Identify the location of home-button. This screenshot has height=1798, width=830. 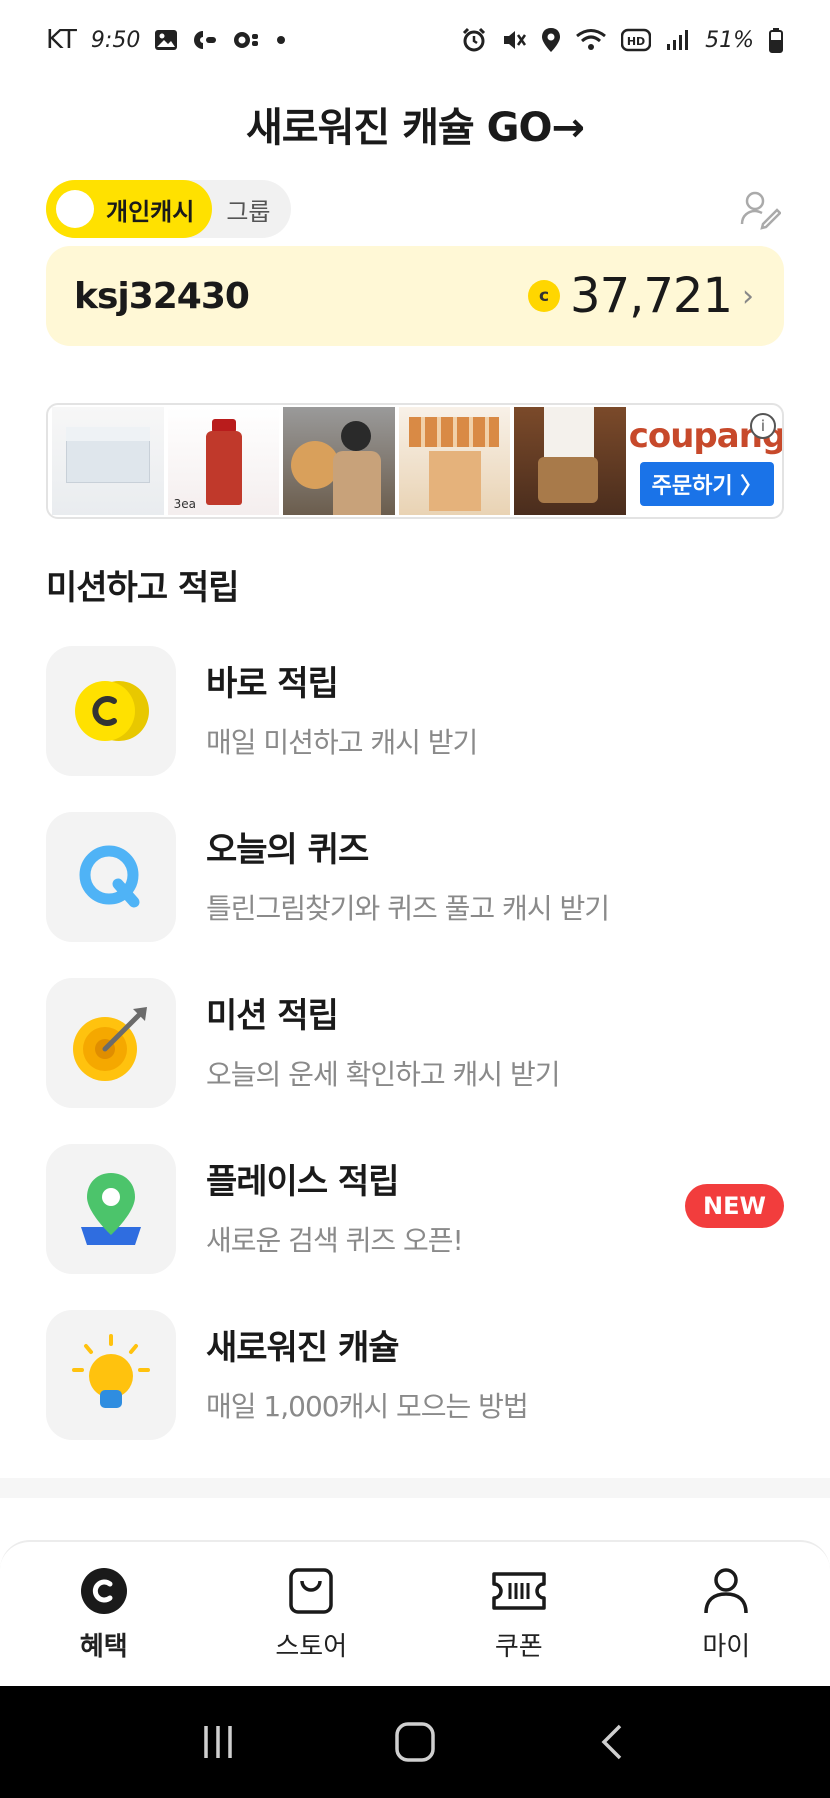
(415, 1742).